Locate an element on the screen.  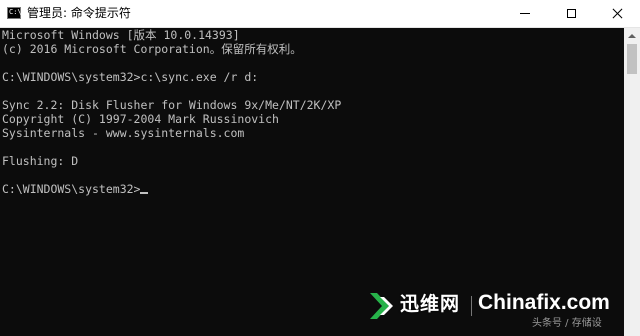
console-line: C:\WINDOWS\system32>c:\sync.exe /r d: is located at coordinates (130, 77).